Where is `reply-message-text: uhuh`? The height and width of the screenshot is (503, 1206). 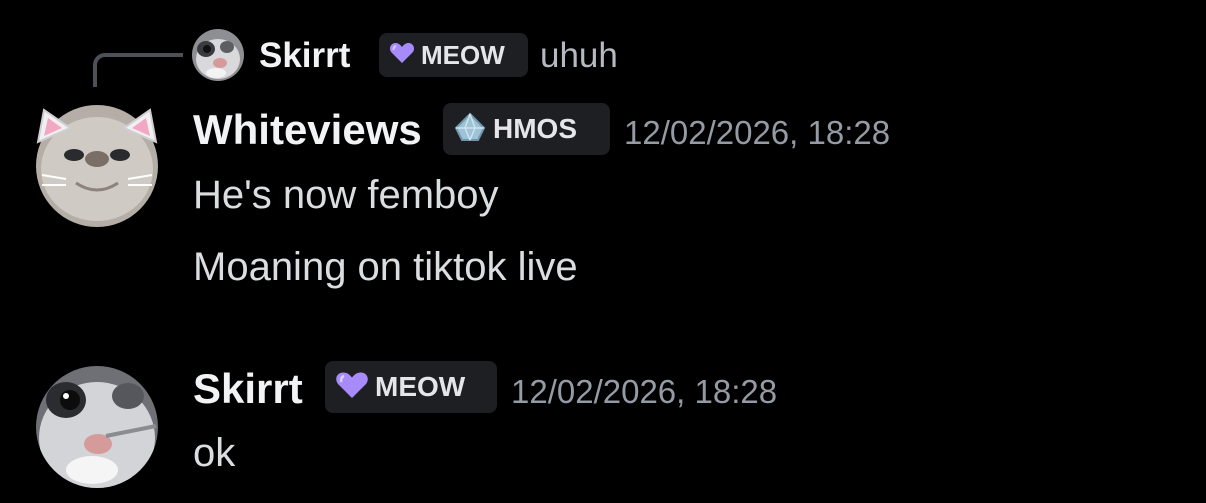 reply-message-text: uhuh is located at coordinates (579, 56).